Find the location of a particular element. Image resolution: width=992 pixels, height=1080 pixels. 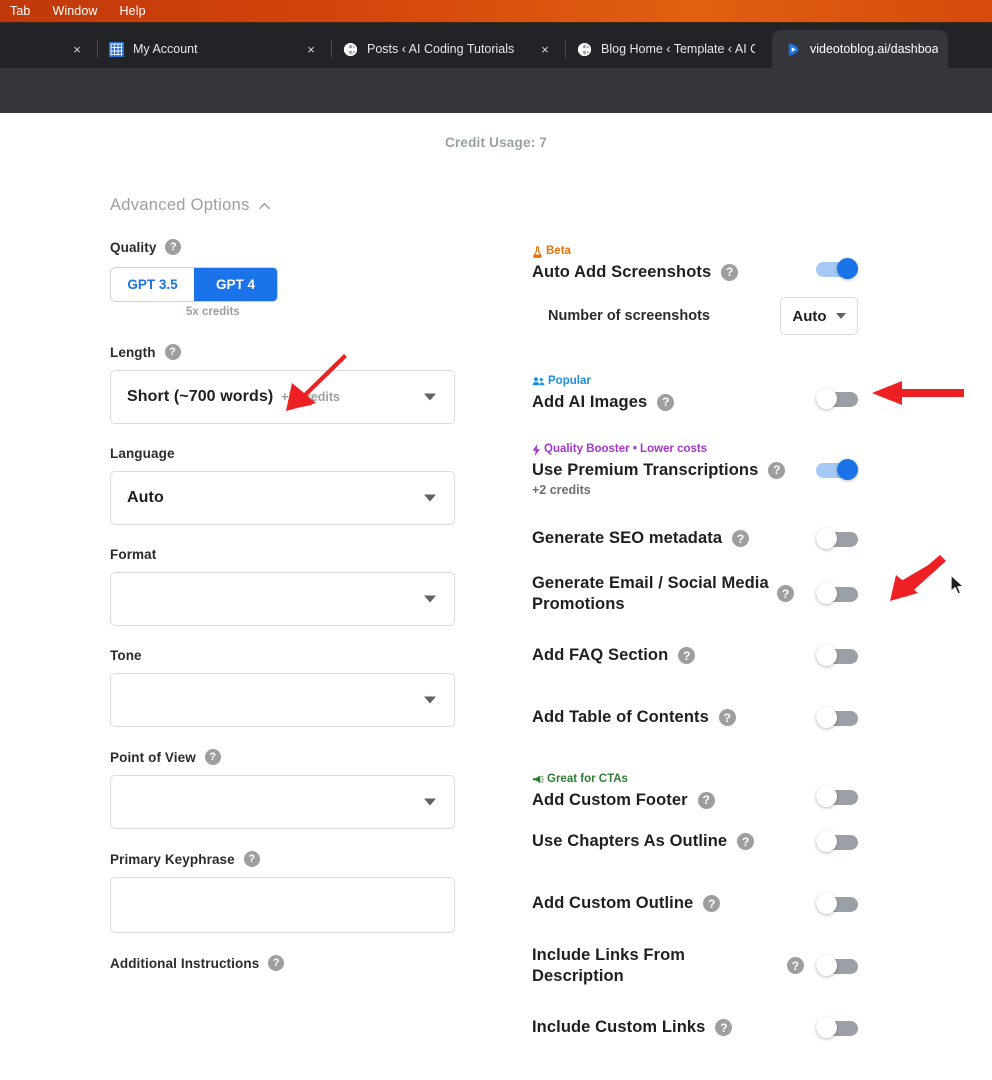

add-table-of-contents-toggle is located at coordinates (837, 717).